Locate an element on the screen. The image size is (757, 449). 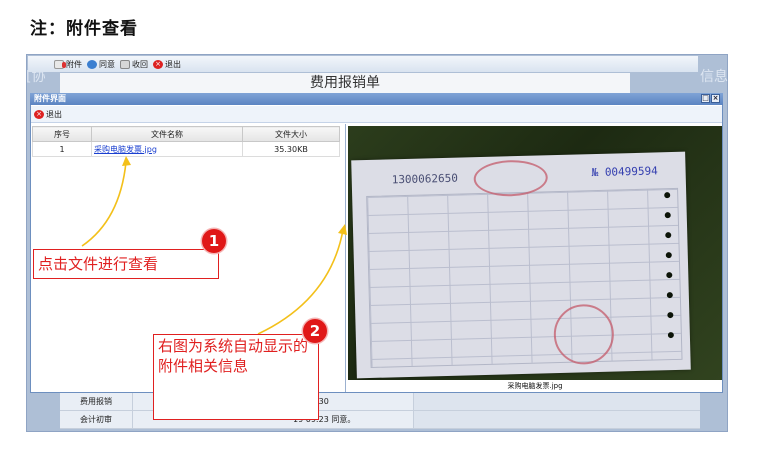
agree-button: 同意 is located at coordinates (101, 64).